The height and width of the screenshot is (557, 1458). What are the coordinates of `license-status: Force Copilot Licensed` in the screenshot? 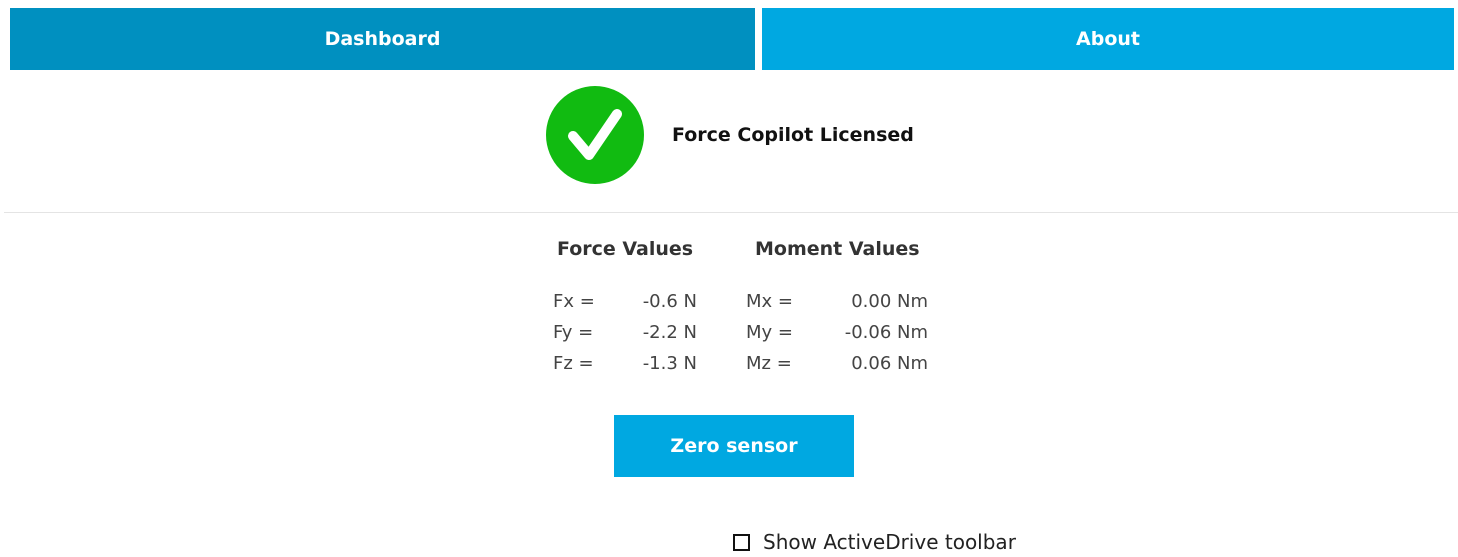 It's located at (730, 135).